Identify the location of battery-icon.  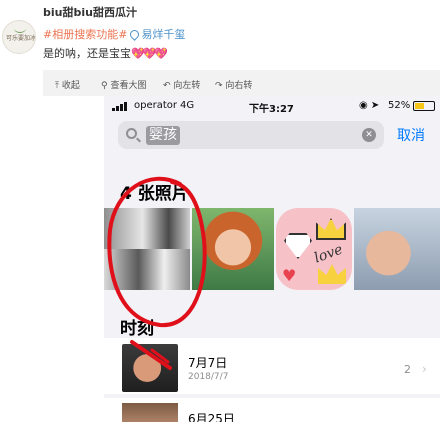
(424, 106).